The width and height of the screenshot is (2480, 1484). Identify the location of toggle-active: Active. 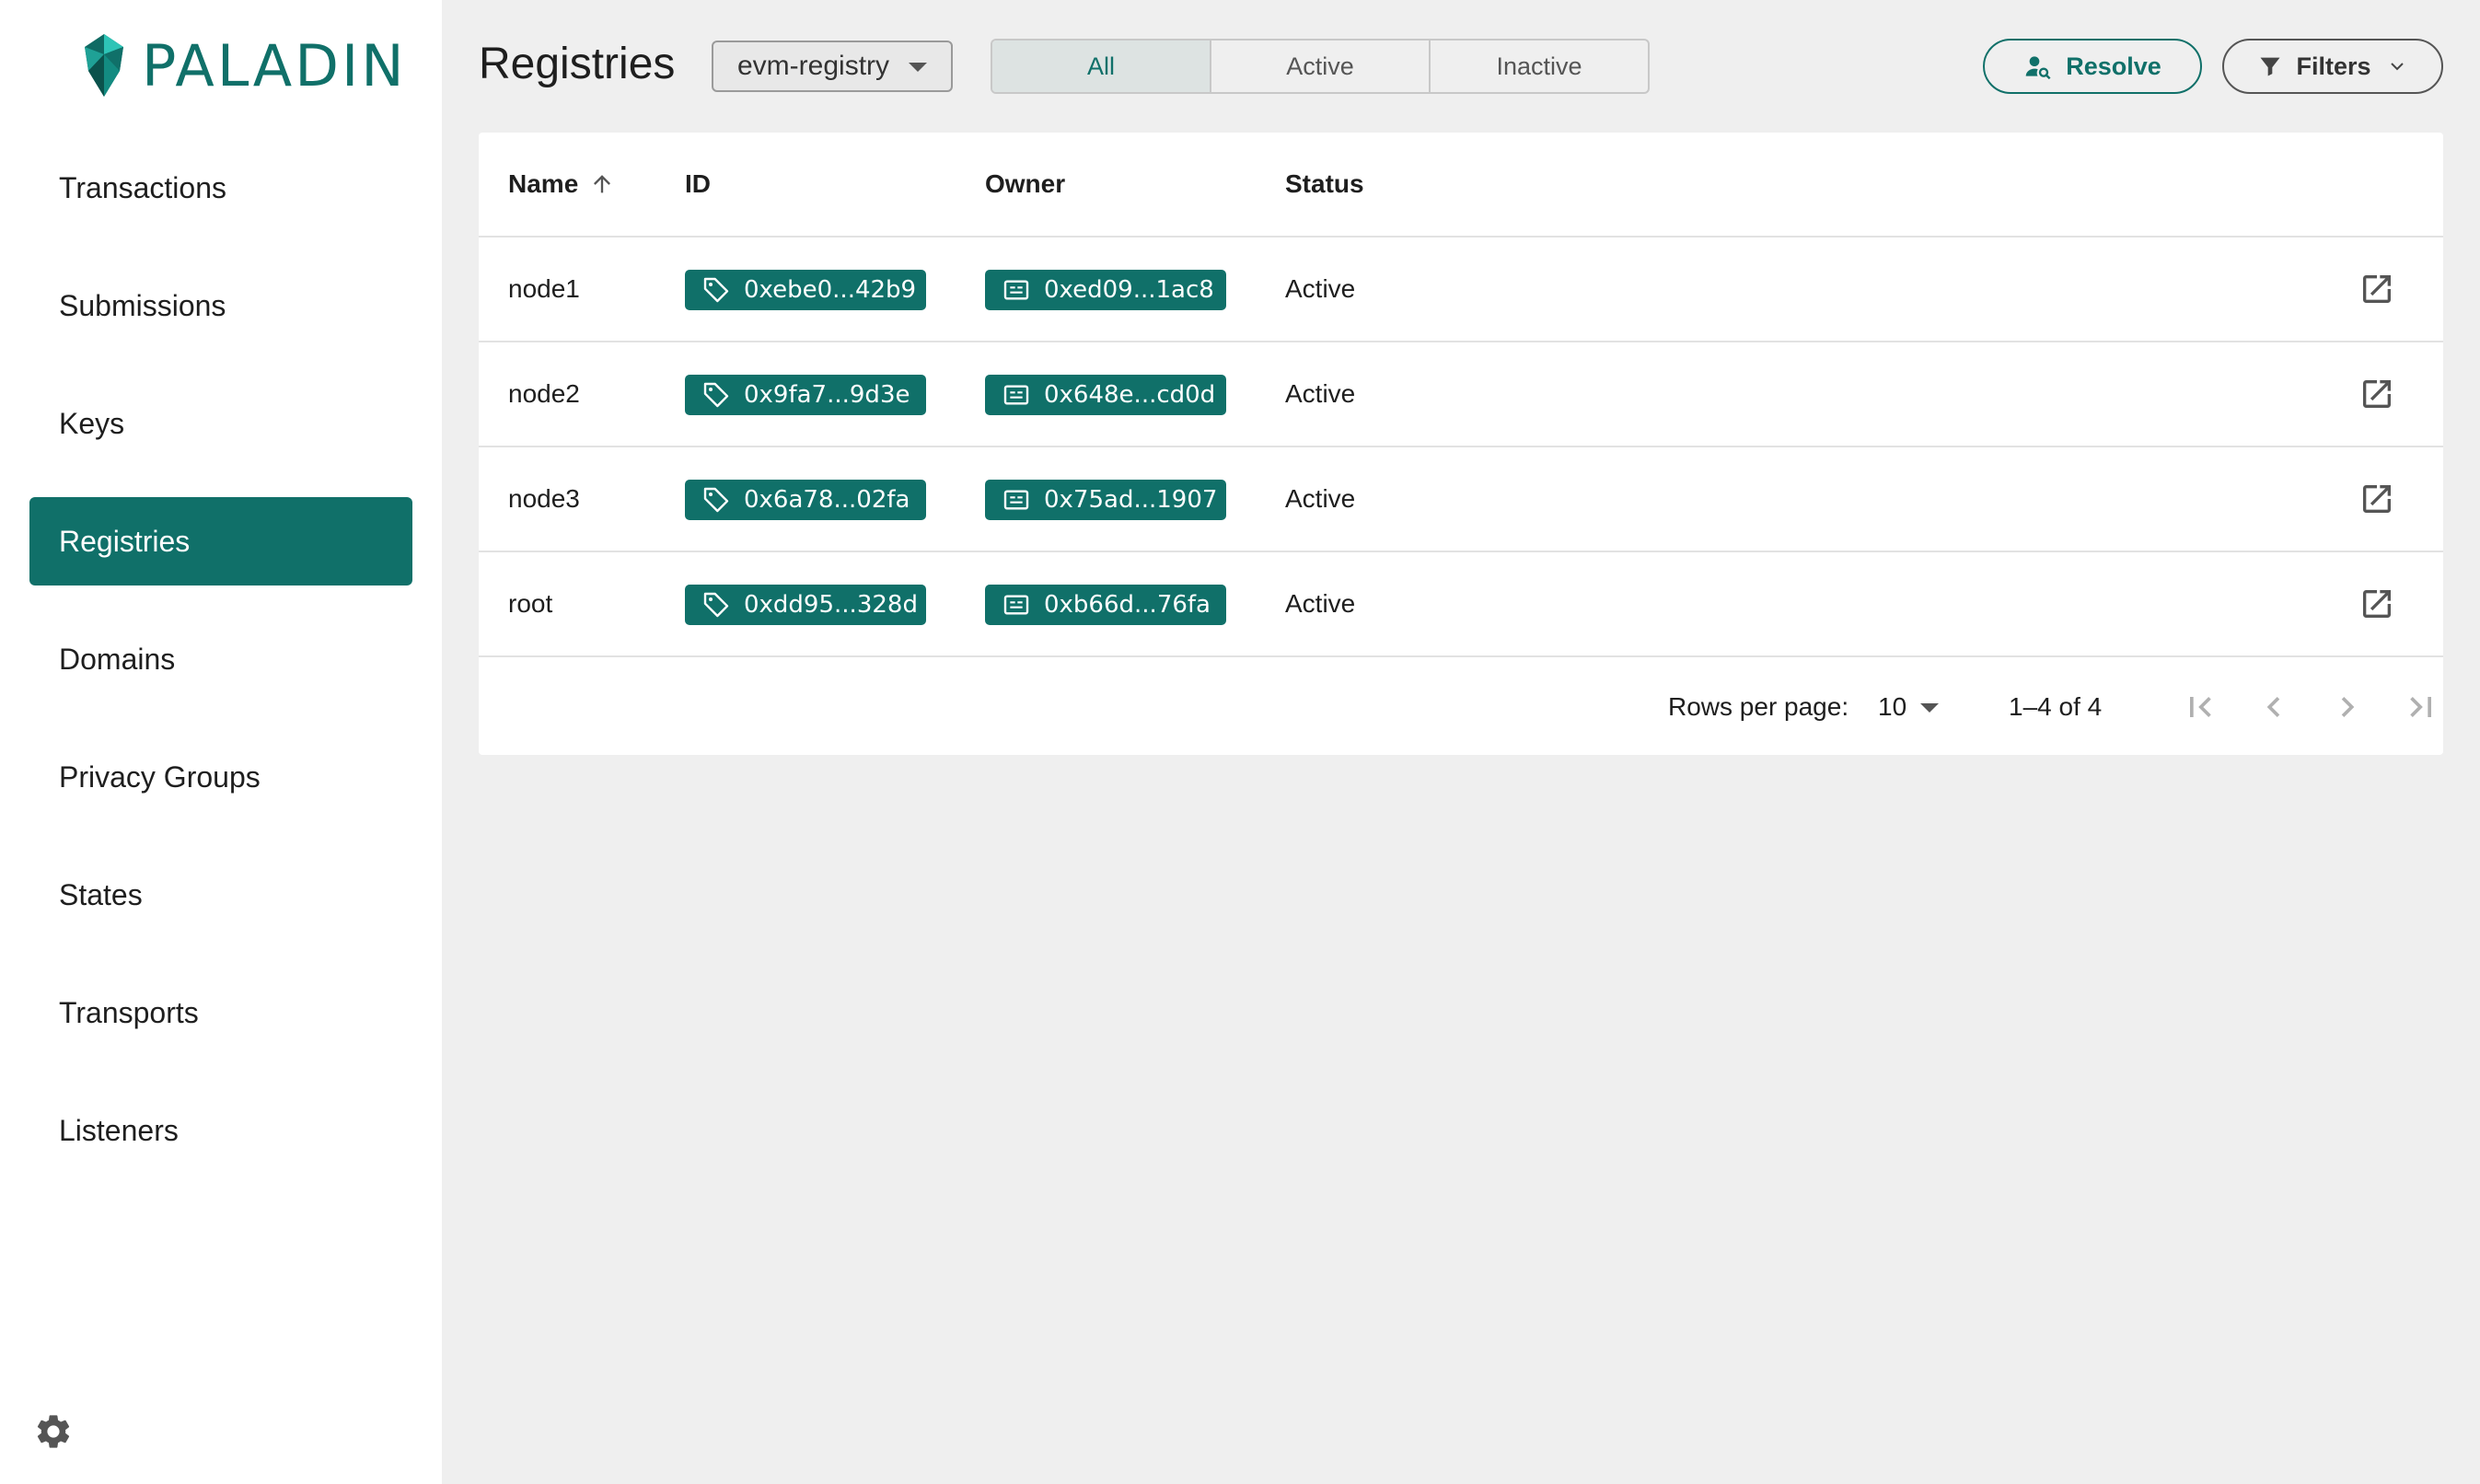
(1321, 66).